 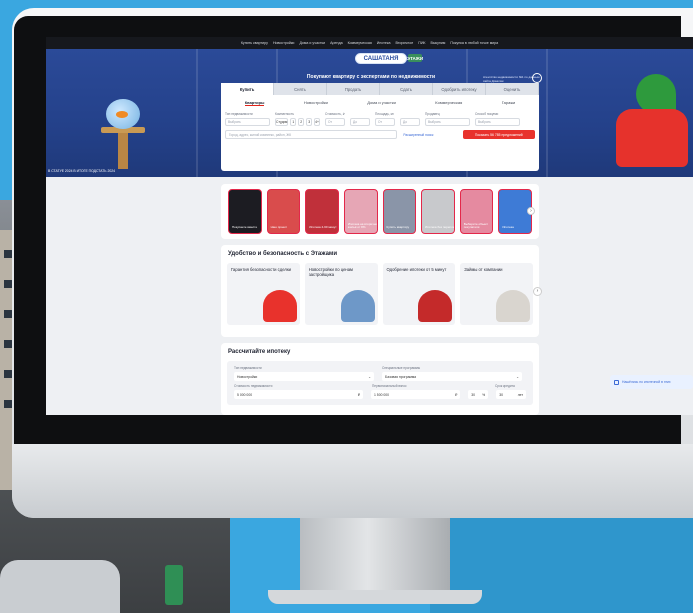 I want to click on property-type-tab: Коммерческая, so click(x=448, y=103).